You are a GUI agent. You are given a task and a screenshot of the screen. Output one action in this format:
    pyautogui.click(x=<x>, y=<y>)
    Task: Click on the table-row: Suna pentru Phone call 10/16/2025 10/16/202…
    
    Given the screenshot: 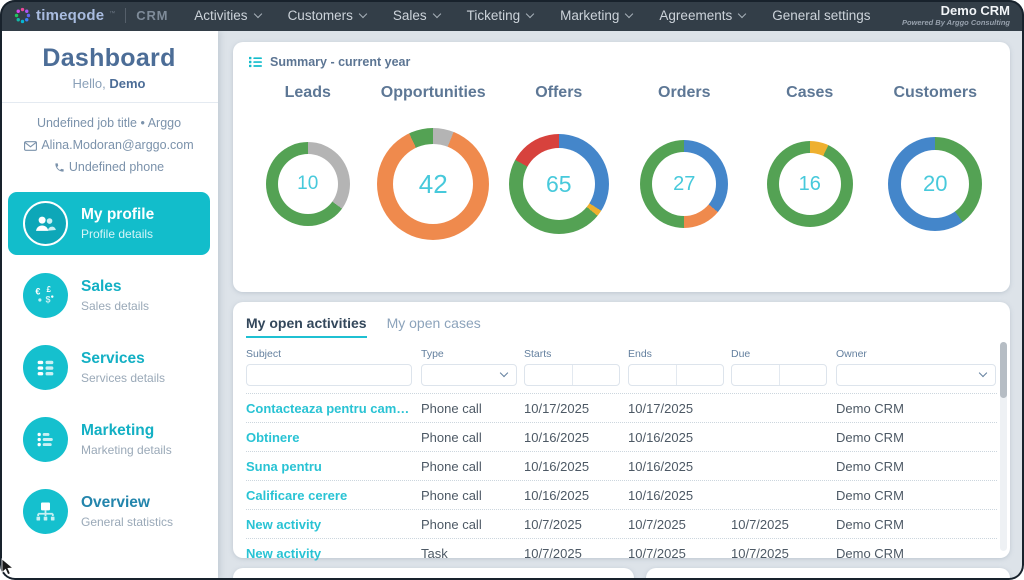 What is the action you would take?
    pyautogui.click(x=621, y=465)
    